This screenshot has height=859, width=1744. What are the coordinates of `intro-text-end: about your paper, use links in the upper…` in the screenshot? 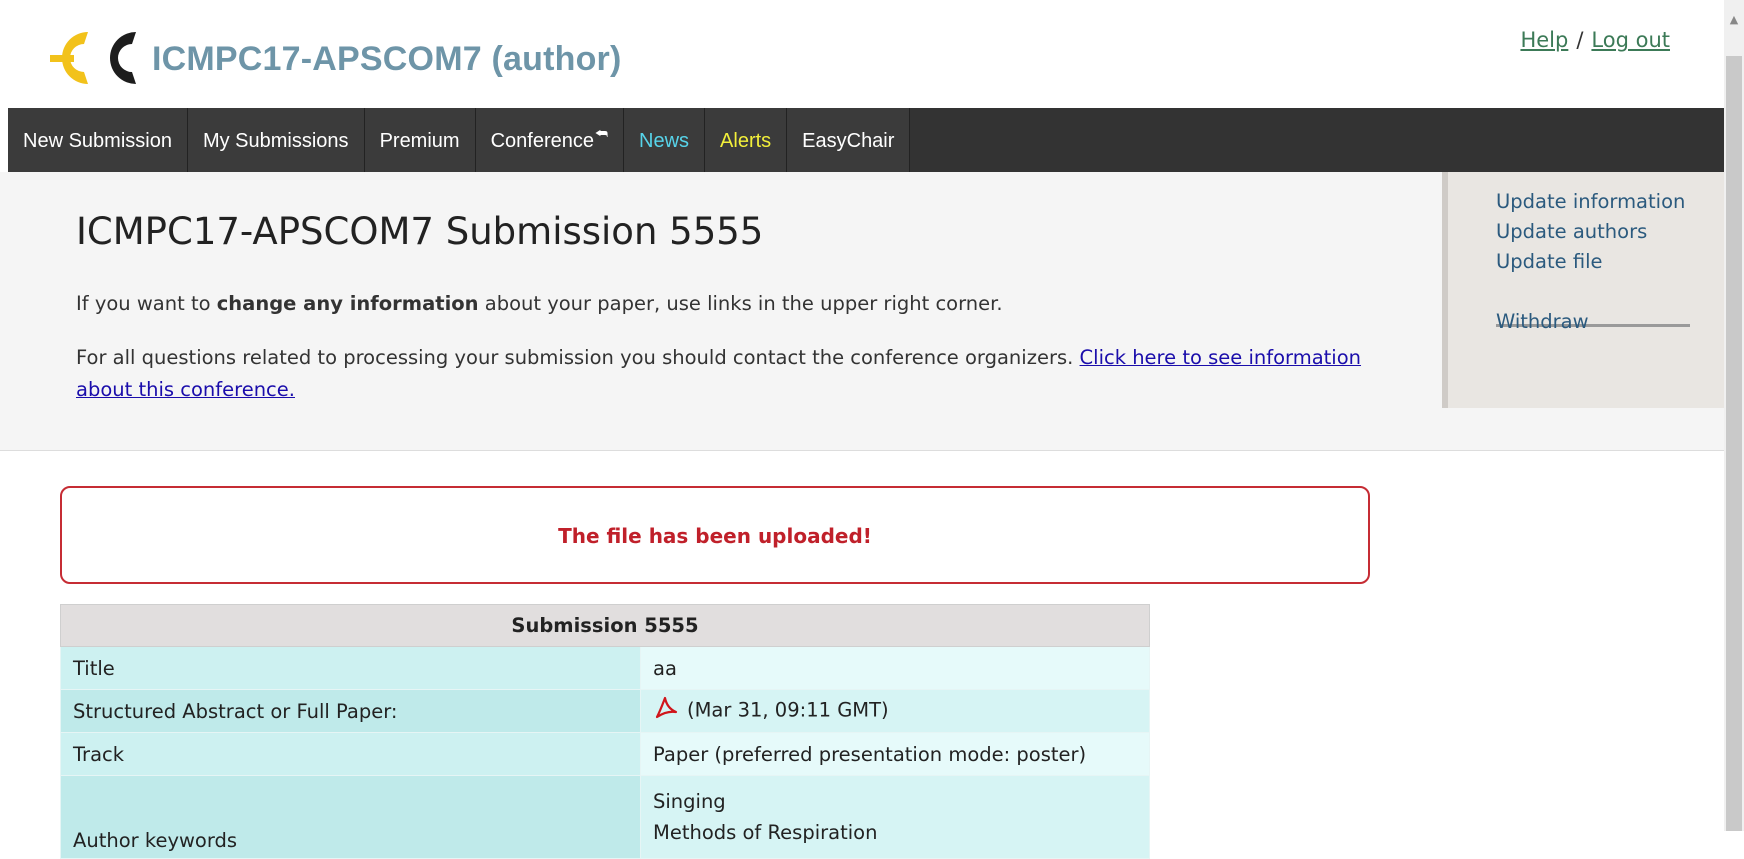 It's located at (740, 303).